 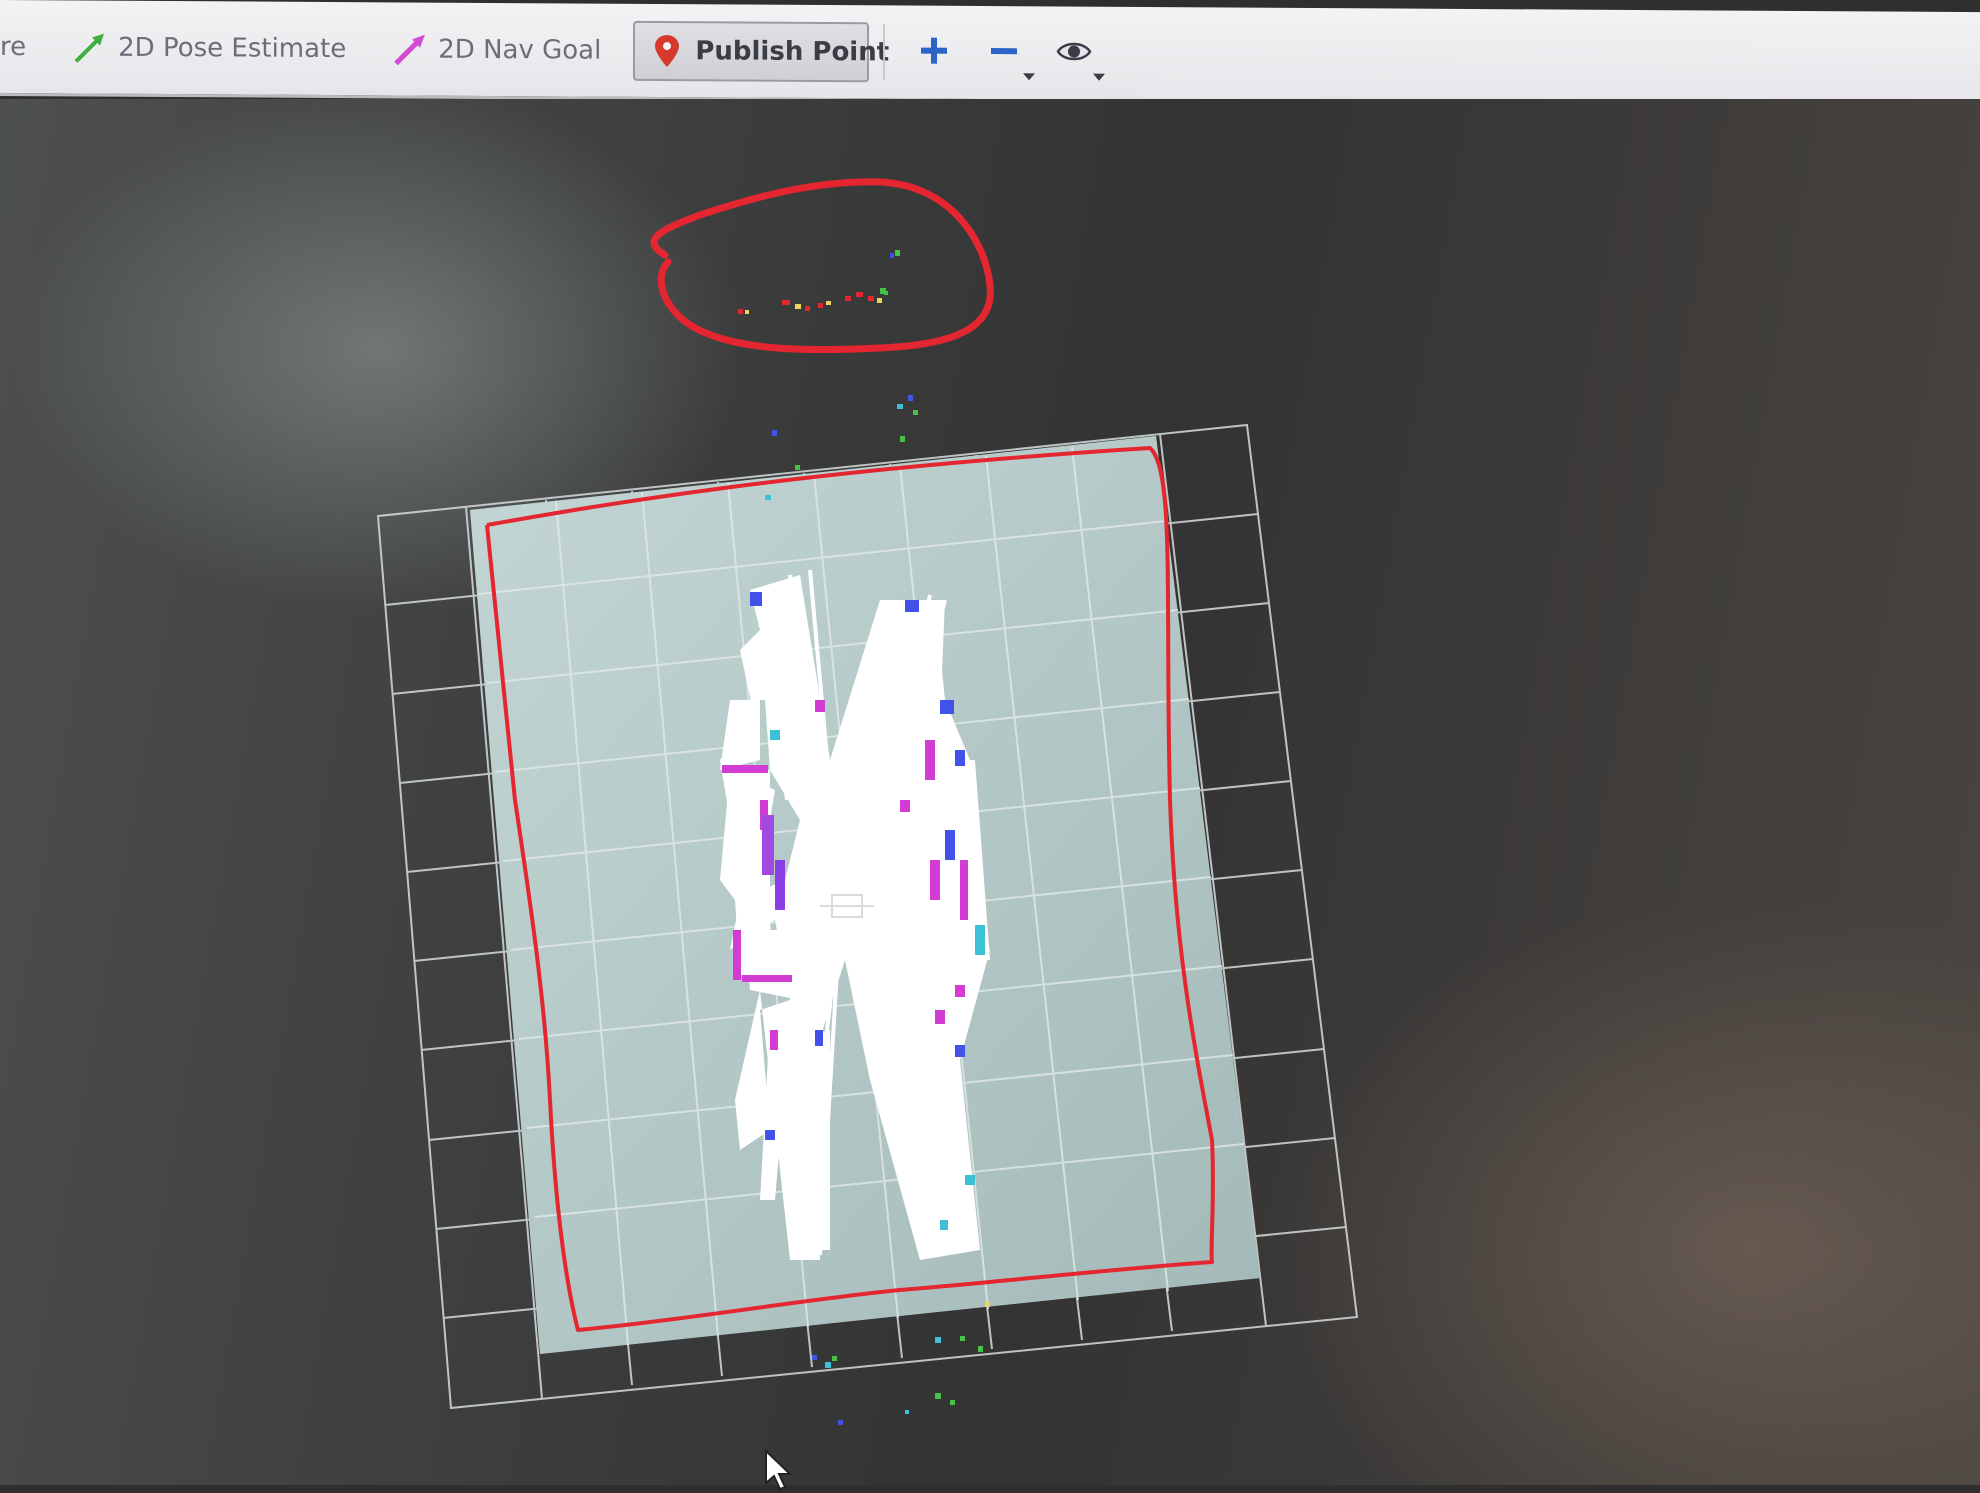 I want to click on zoom-in-button, so click(x=934, y=52).